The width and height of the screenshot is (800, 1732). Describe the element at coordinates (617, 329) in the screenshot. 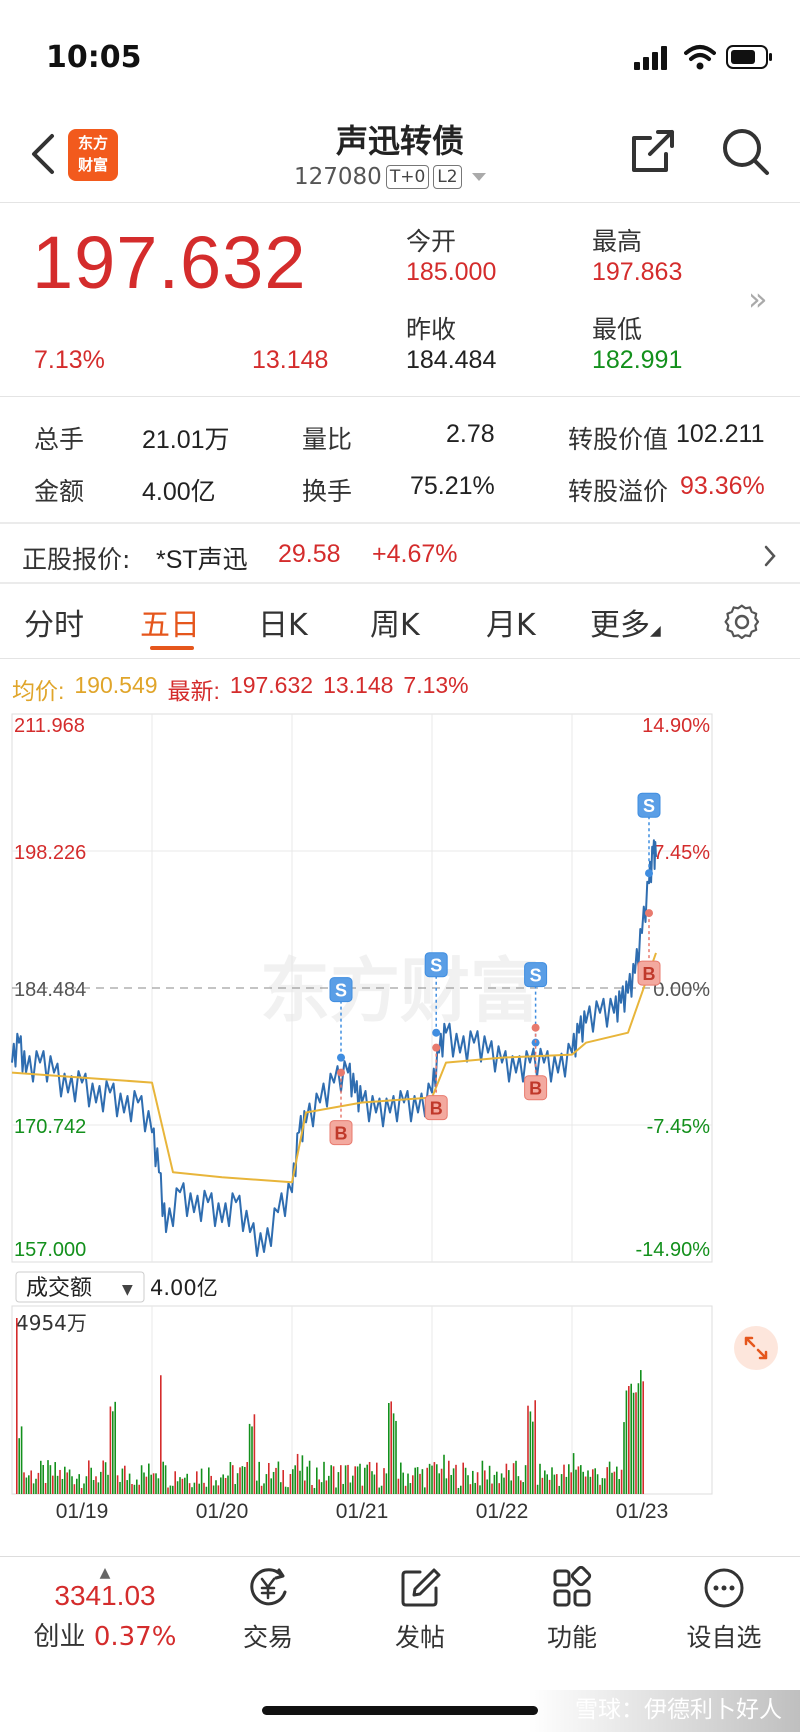

I see `low-label: 最低` at that location.